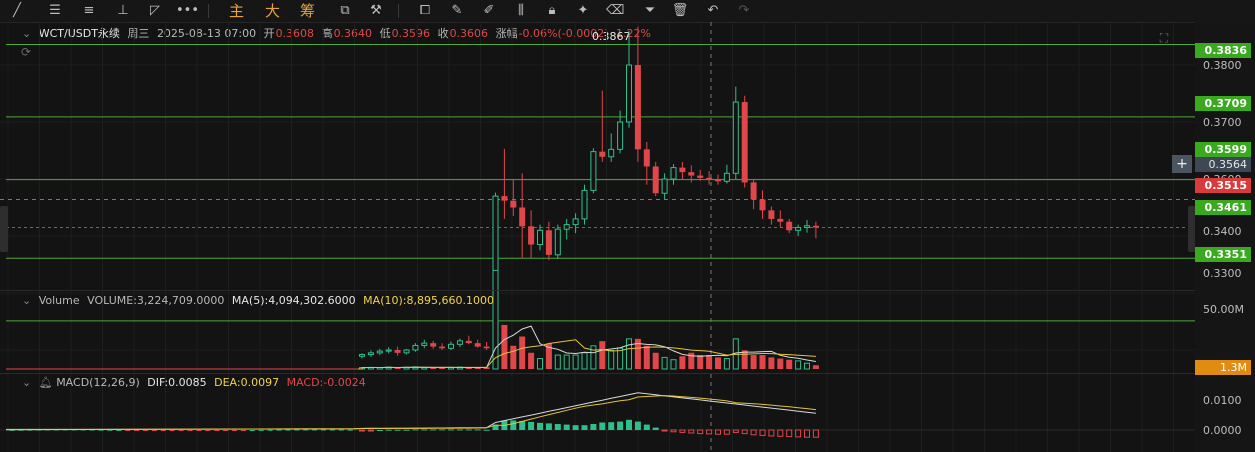 The width and height of the screenshot is (1255, 452). Describe the element at coordinates (428, 300) in the screenshot. I see `volume-ma10: MA(10):8,895,660.1000` at that location.